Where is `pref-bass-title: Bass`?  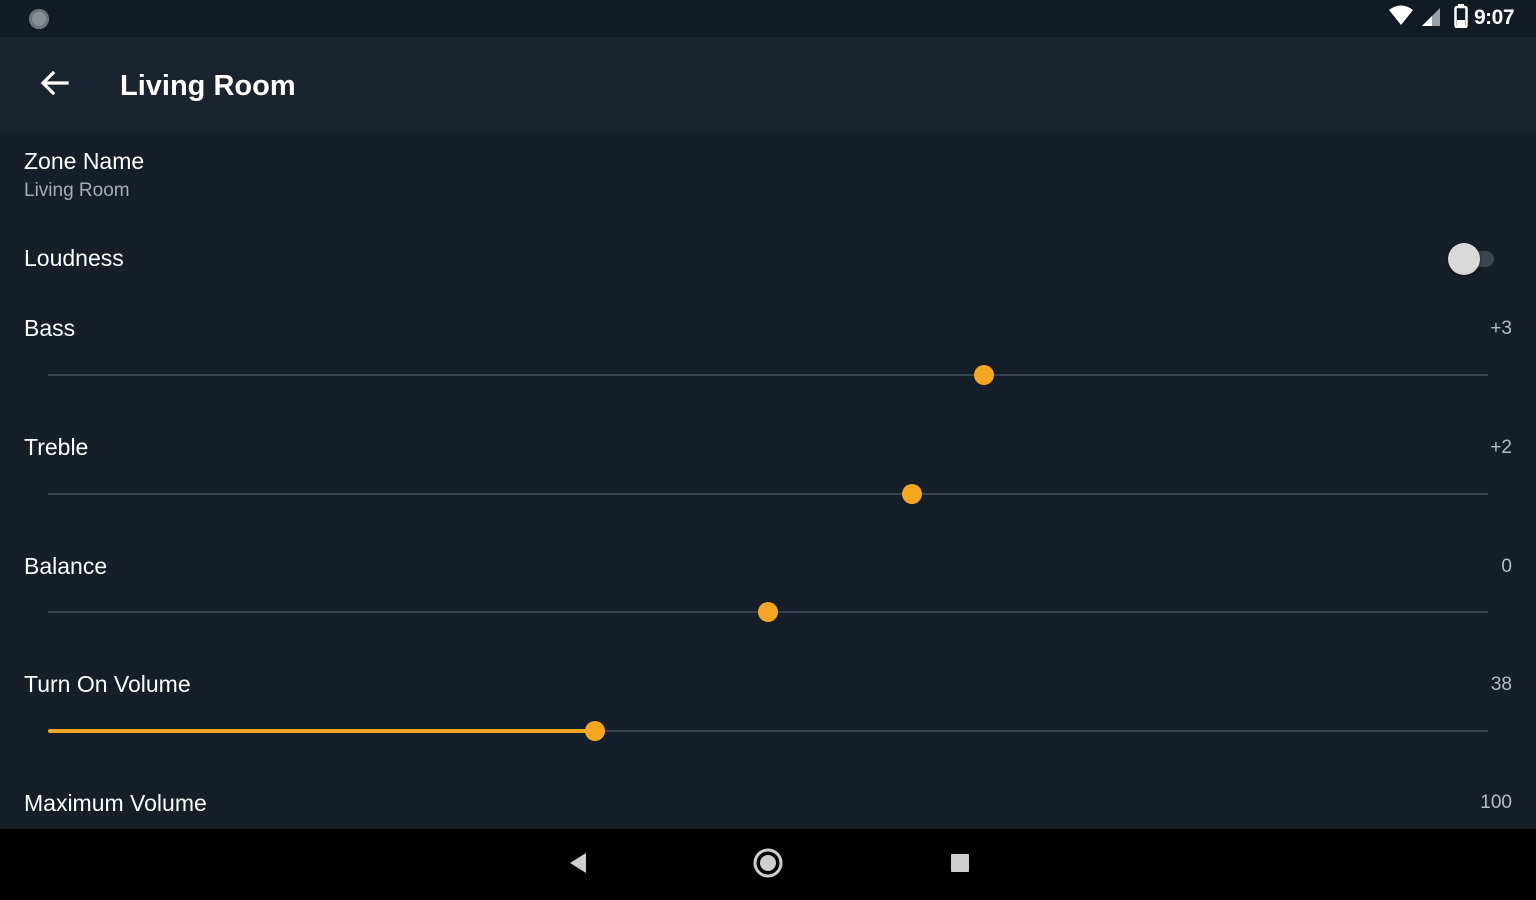 pref-bass-title: Bass is located at coordinates (50, 328).